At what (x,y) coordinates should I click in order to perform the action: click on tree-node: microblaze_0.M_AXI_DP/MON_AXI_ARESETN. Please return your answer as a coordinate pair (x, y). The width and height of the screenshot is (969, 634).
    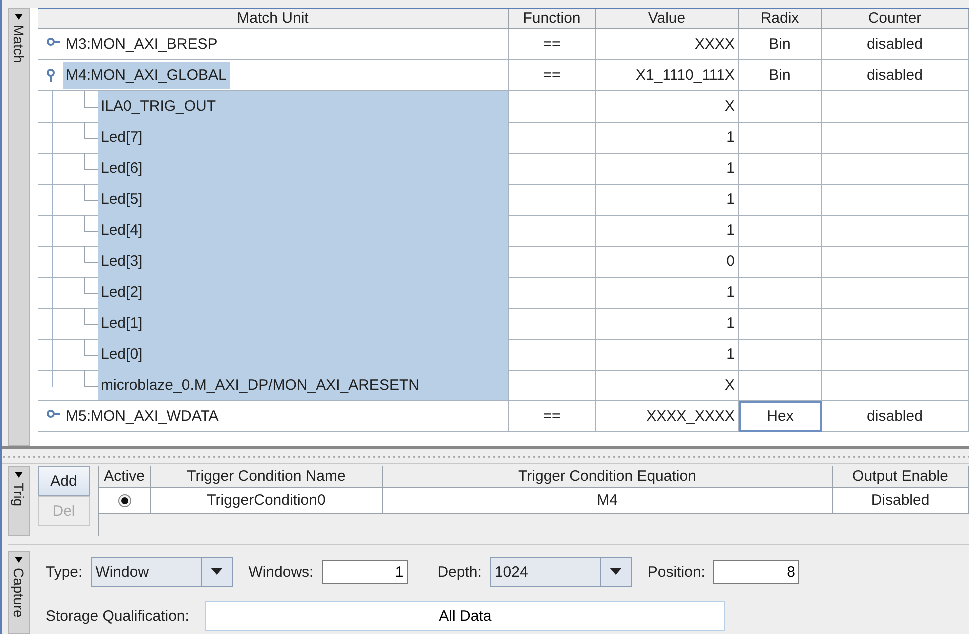
    Looking at the image, I should click on (303, 385).